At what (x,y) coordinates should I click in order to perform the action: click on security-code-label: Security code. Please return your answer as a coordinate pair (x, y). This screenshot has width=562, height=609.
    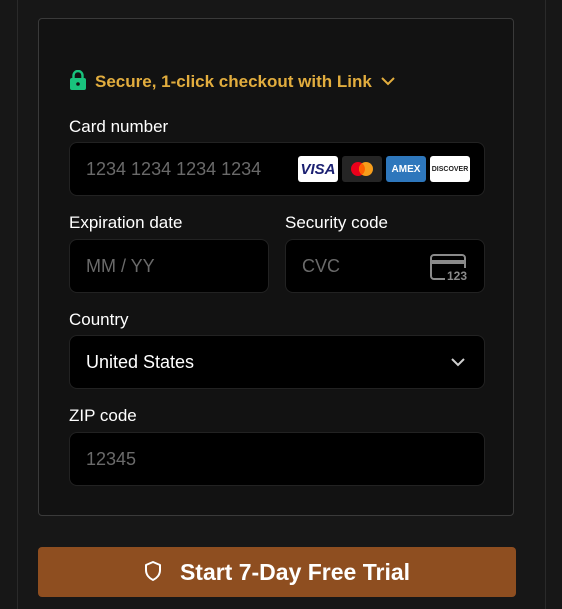
    Looking at the image, I should click on (336, 222).